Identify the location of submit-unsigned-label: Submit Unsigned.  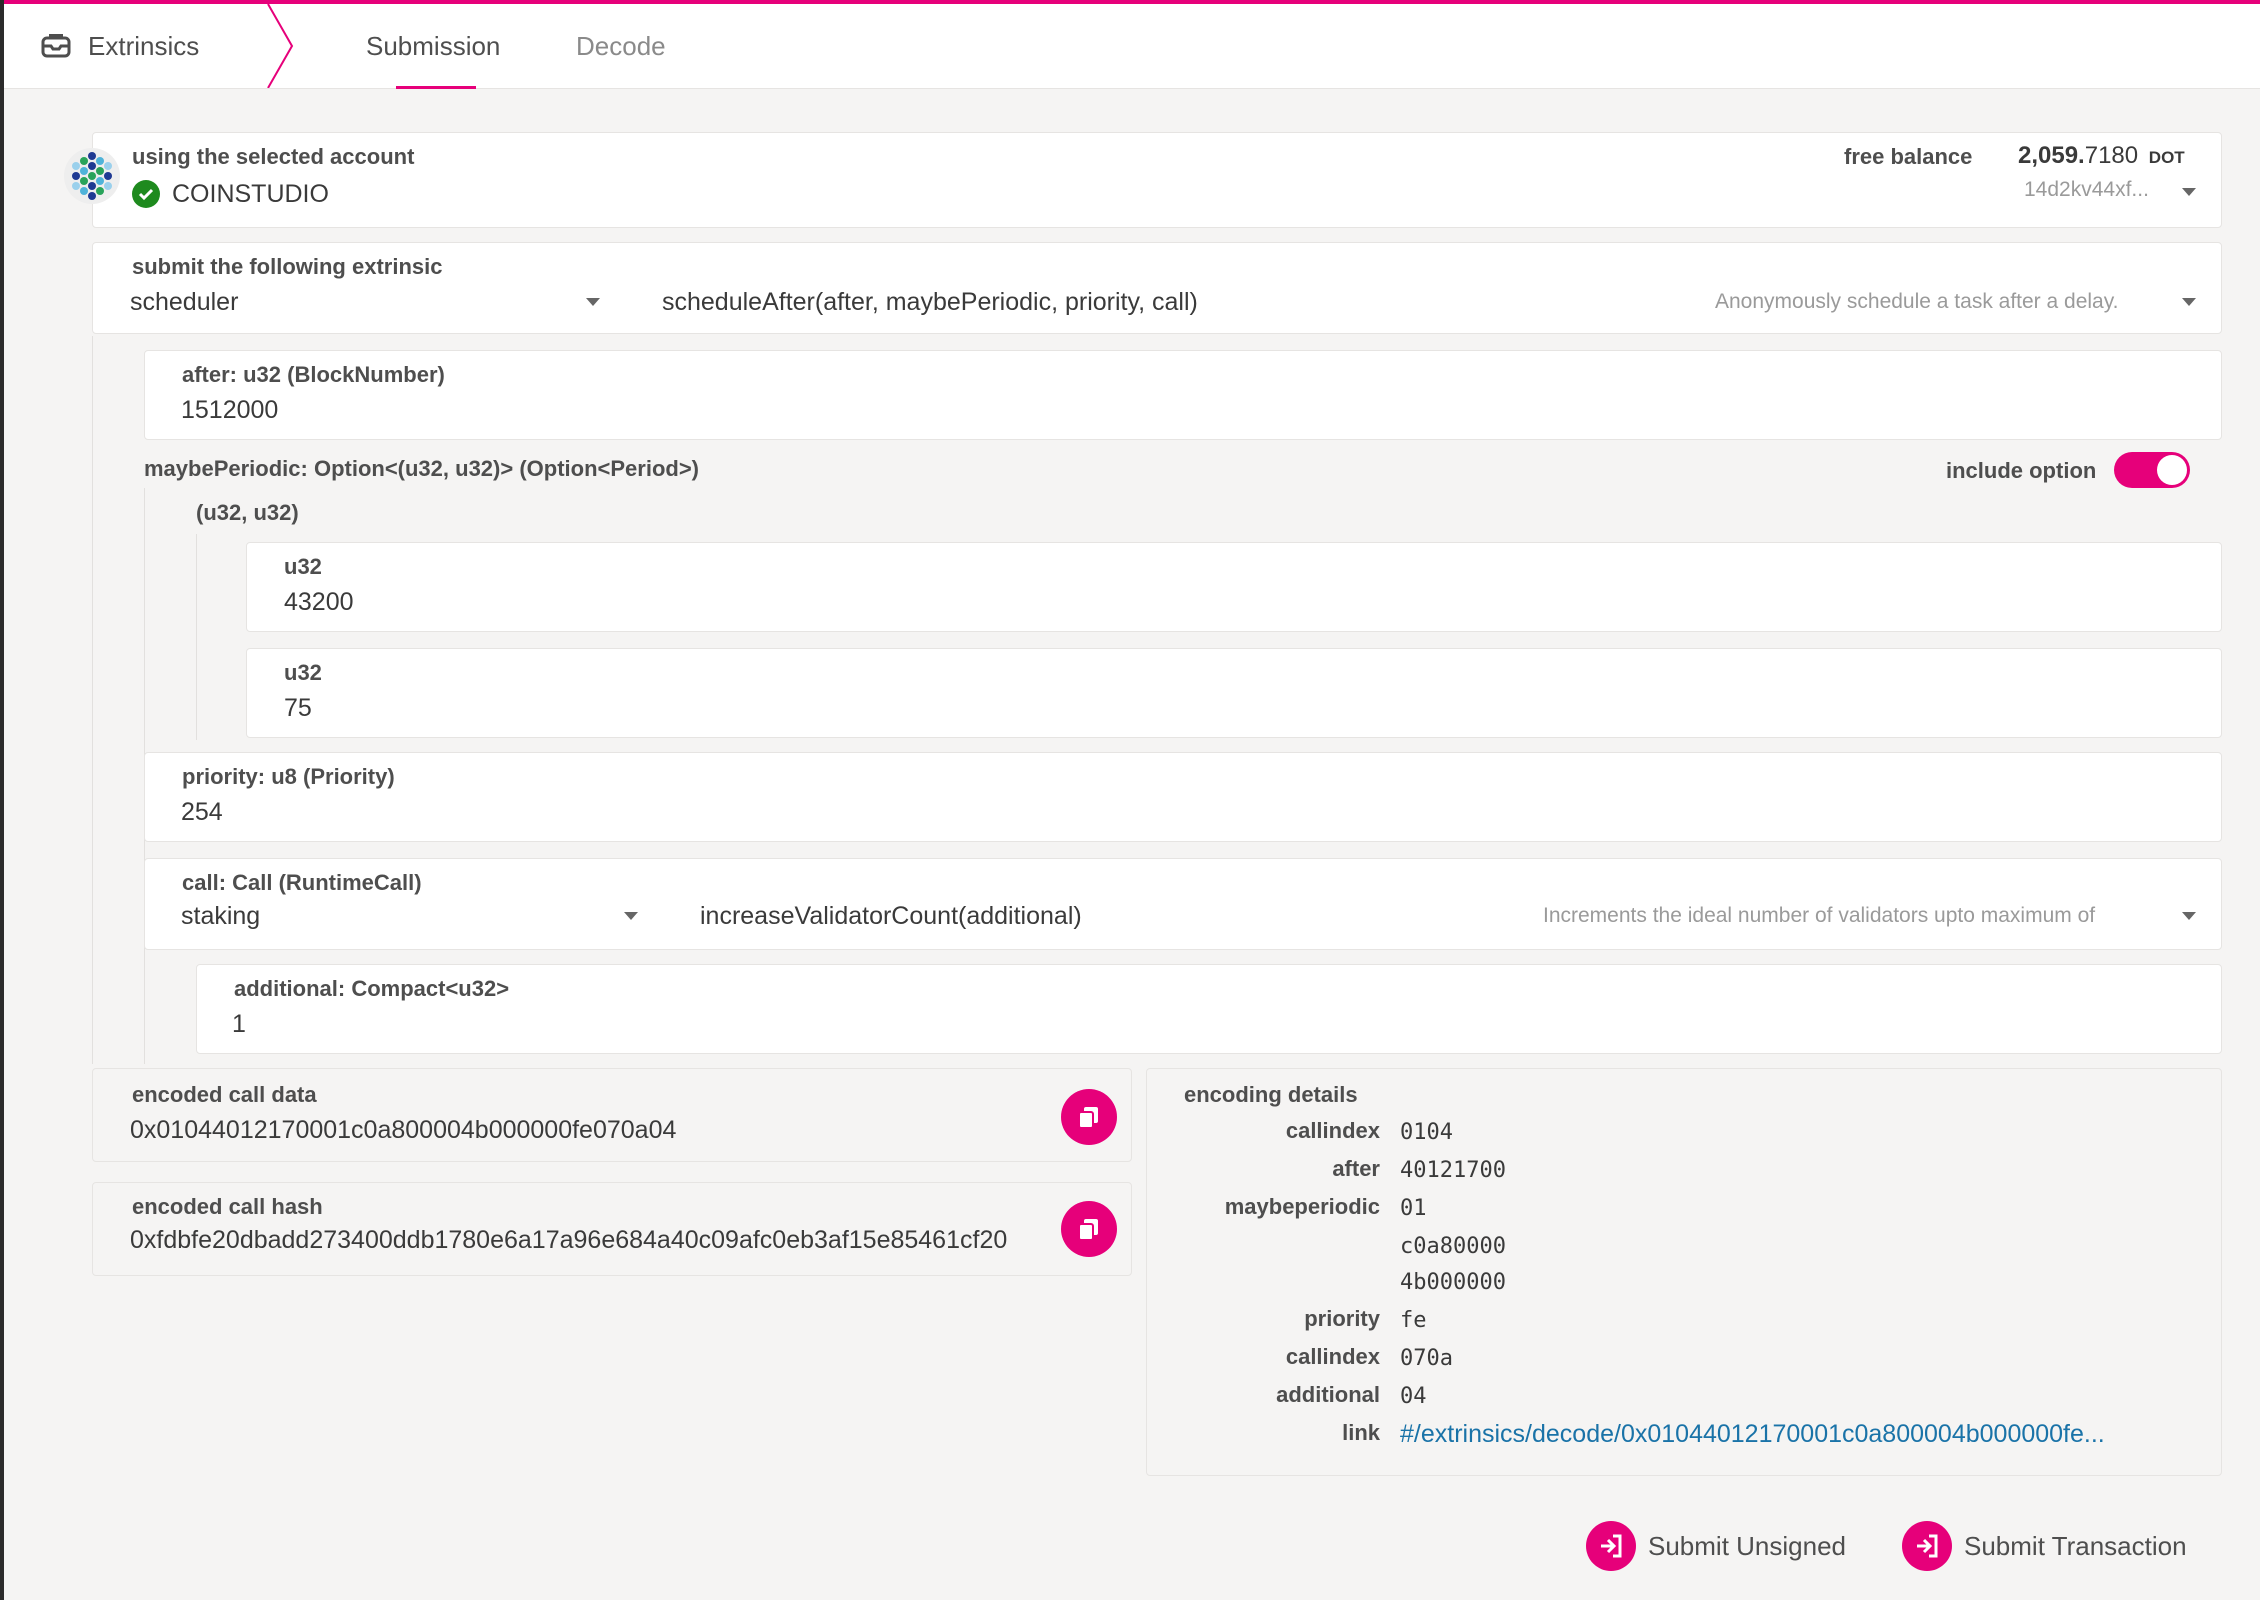
(1747, 1545).